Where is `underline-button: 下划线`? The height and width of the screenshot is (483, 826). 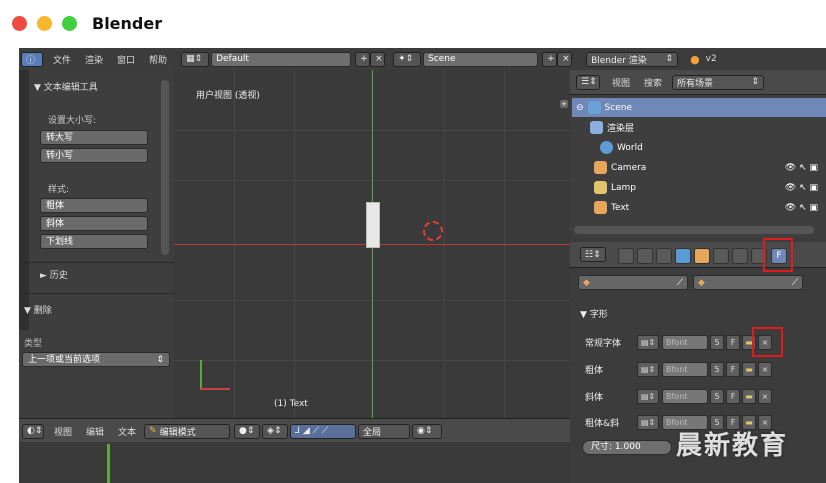
underline-button: 下划线 is located at coordinates (94, 241).